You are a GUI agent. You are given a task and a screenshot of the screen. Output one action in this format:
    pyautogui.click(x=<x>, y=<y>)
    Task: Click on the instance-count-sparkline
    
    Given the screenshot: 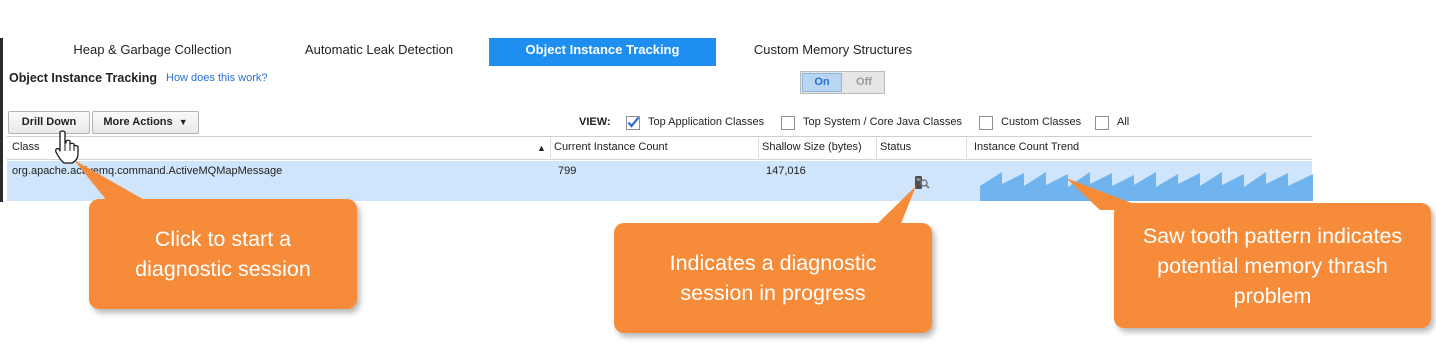 What is the action you would take?
    pyautogui.click(x=1146, y=186)
    